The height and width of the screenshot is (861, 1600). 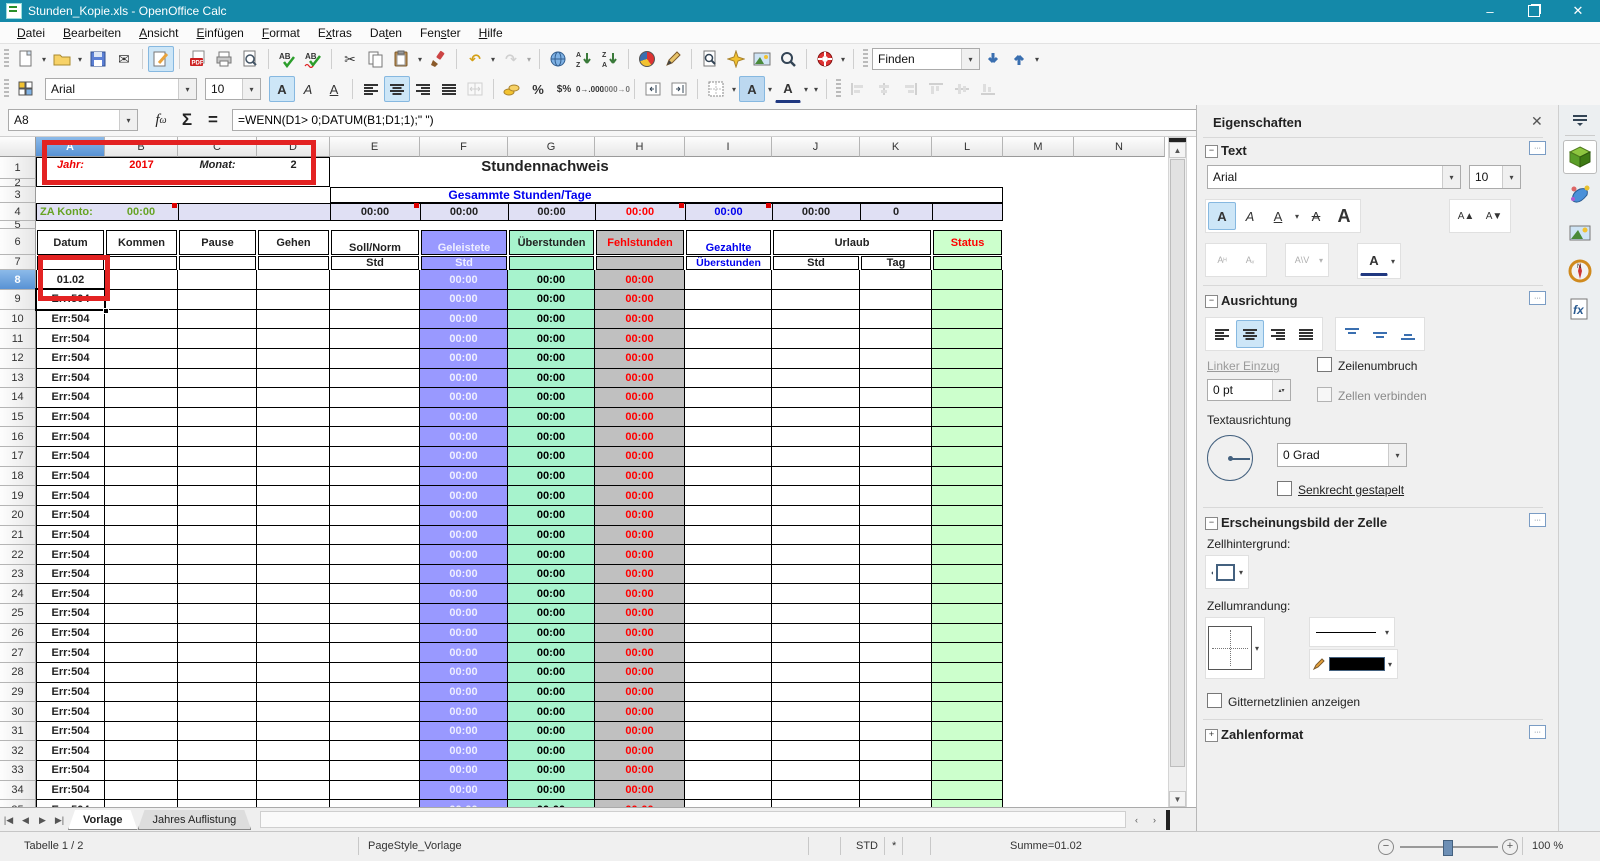 I want to click on header-gezahlte-ueberstunden: Überstunden, so click(x=728, y=263).